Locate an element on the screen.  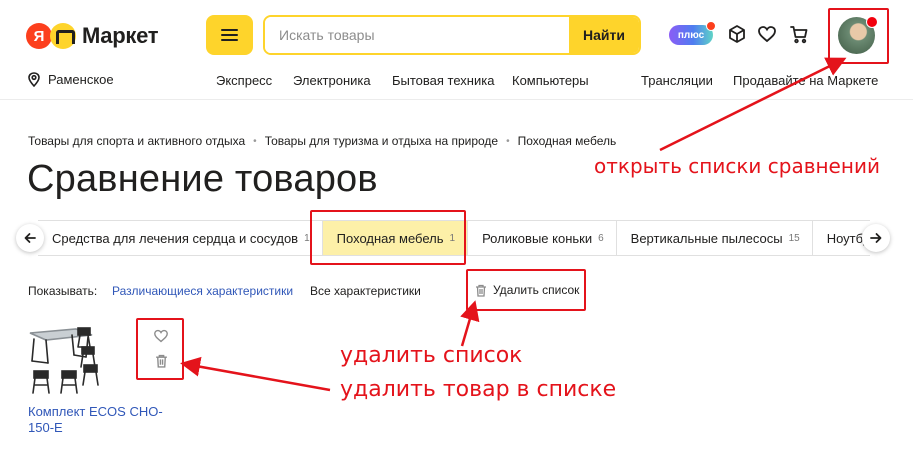
arrow-left-icon is located at coordinates (30, 238).